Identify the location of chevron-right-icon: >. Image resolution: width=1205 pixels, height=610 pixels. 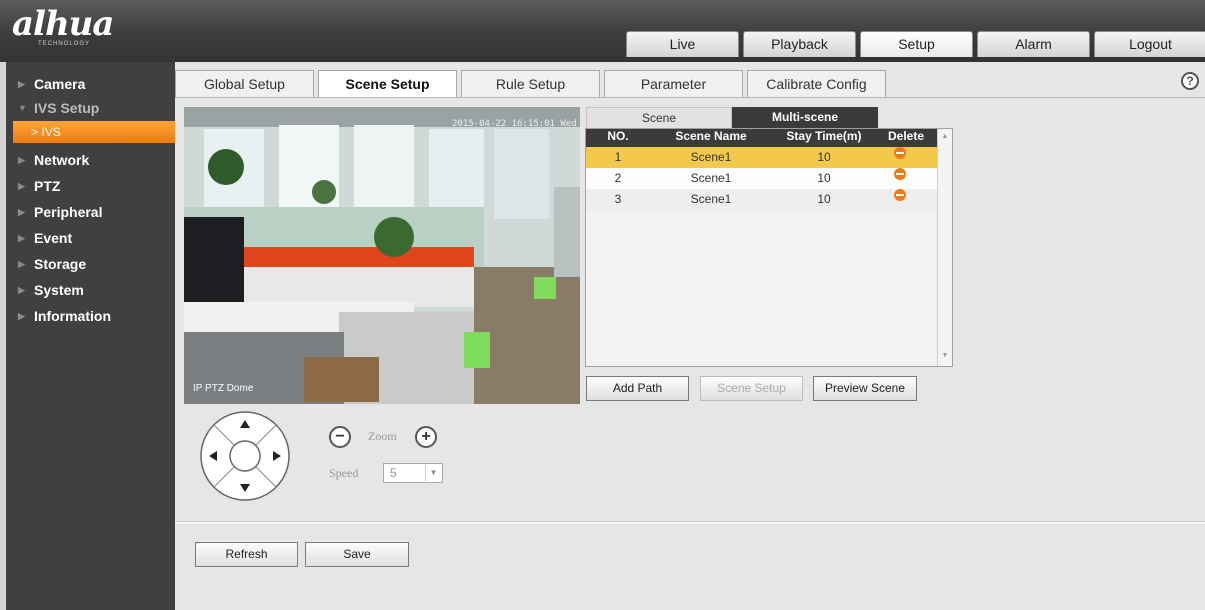
(35, 132).